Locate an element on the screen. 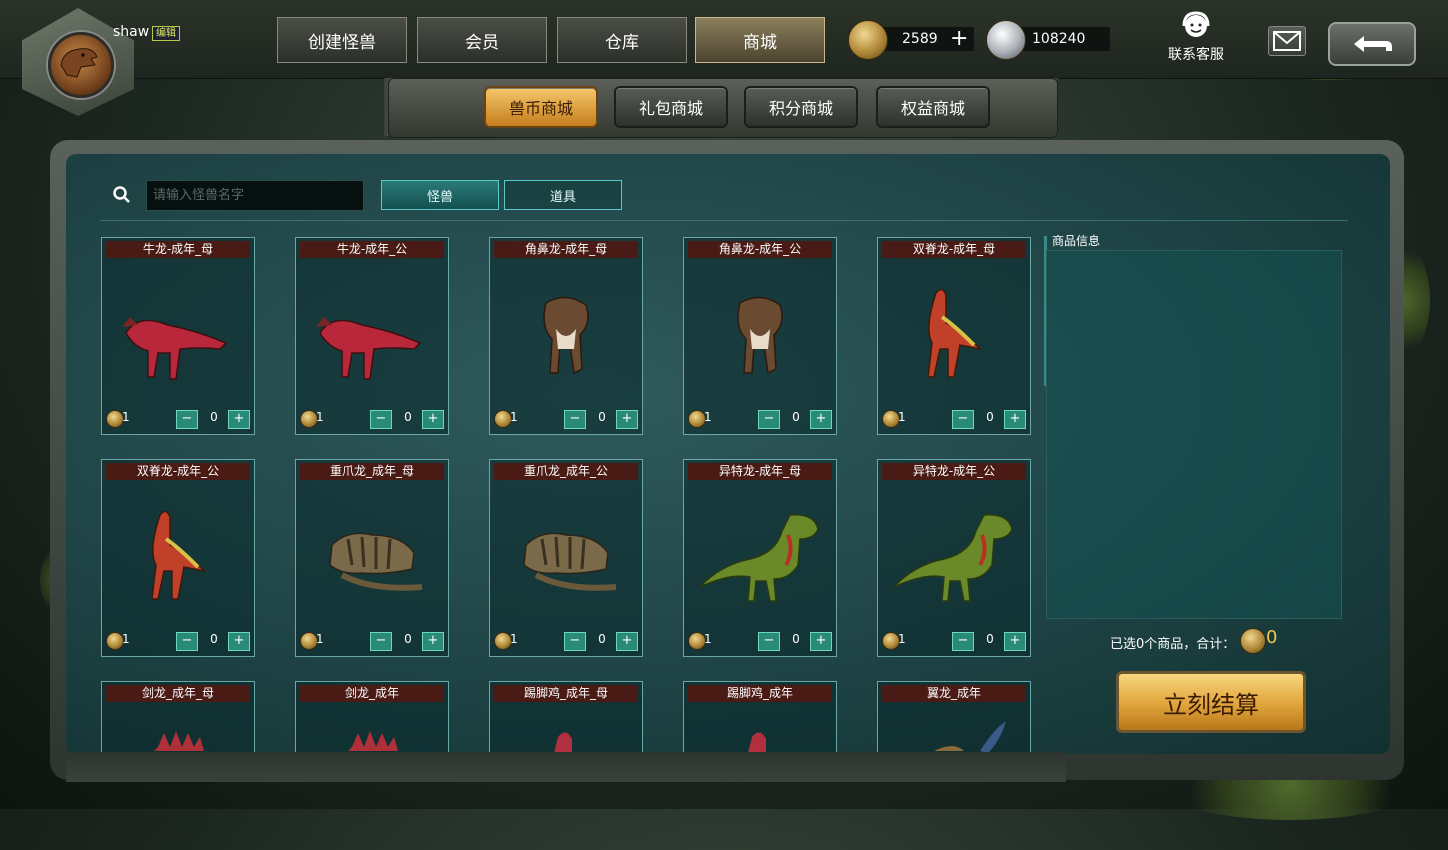 This screenshot has width=1448, height=850. edit-name-button: 编辑 is located at coordinates (166, 33).